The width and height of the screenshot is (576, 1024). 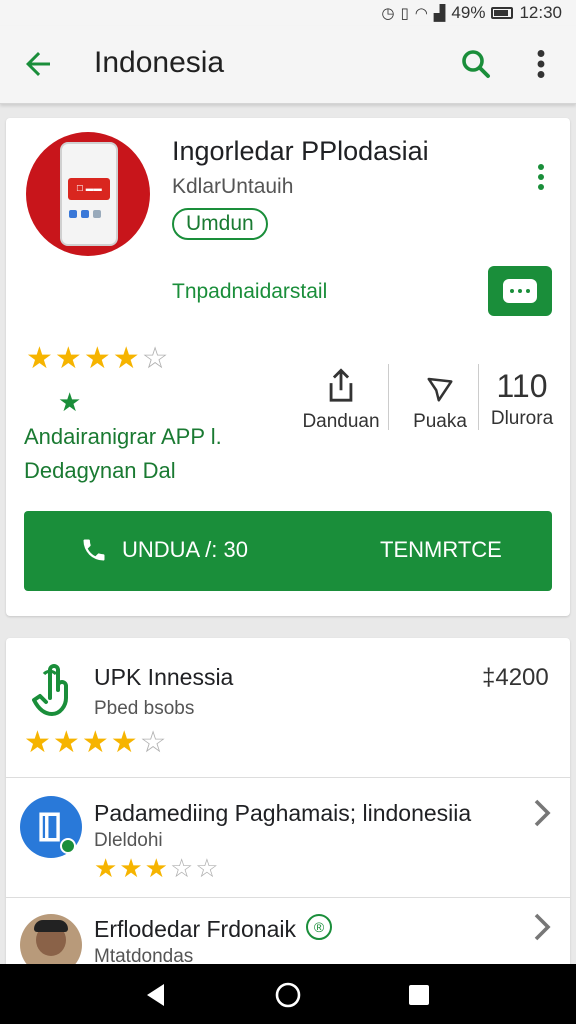 I want to click on share-icon, so click(x=341, y=385).